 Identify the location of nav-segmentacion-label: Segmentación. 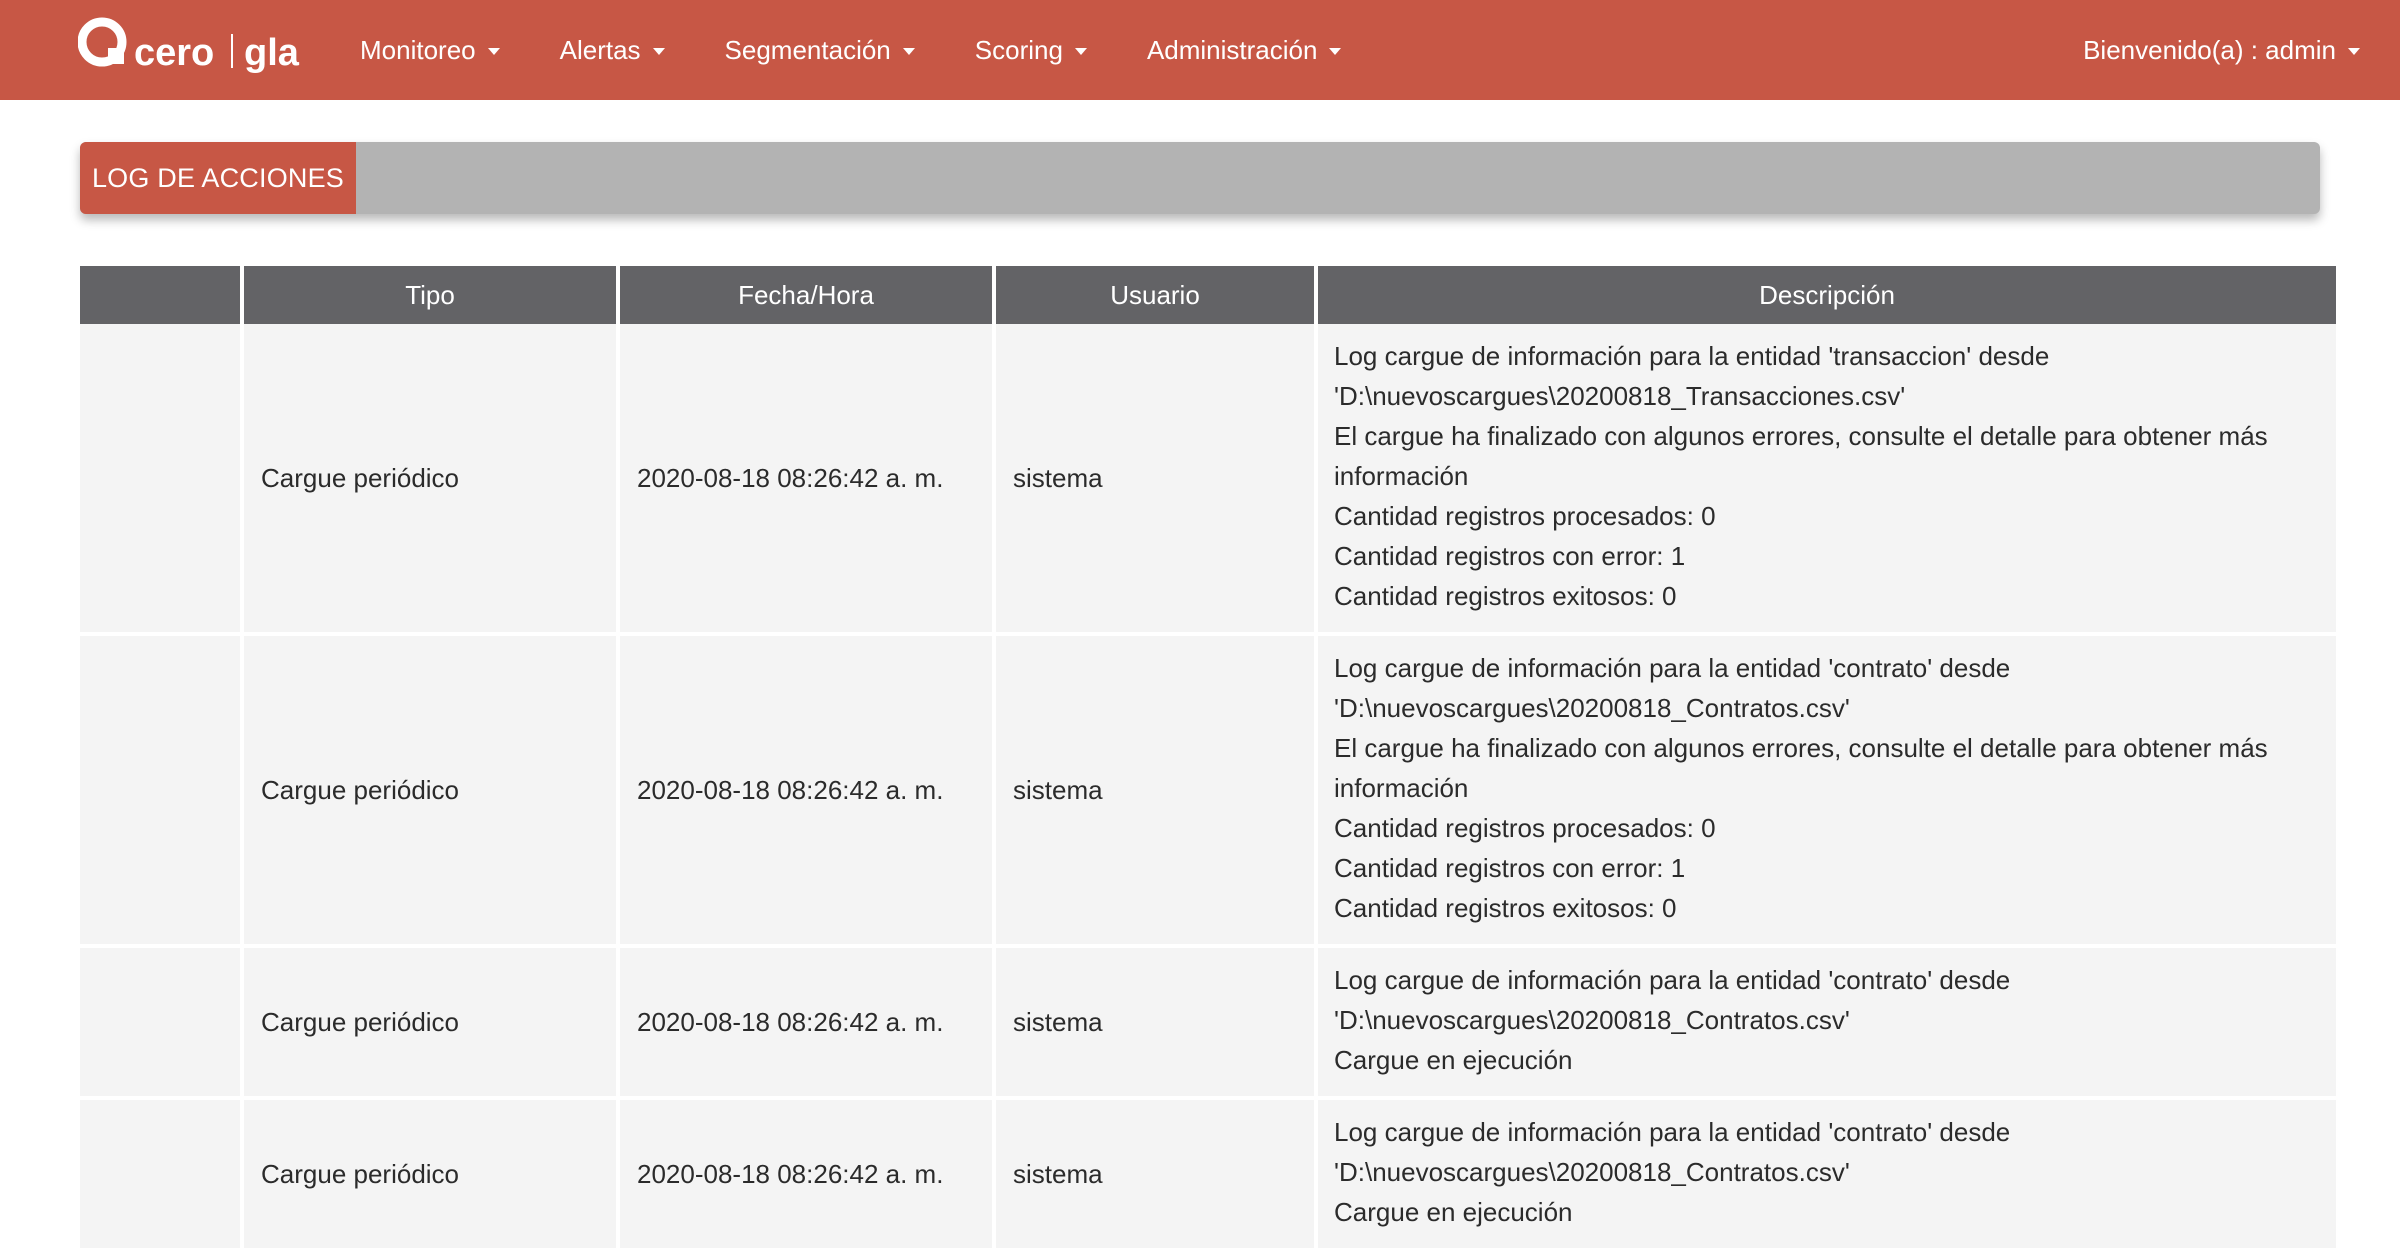
(807, 49).